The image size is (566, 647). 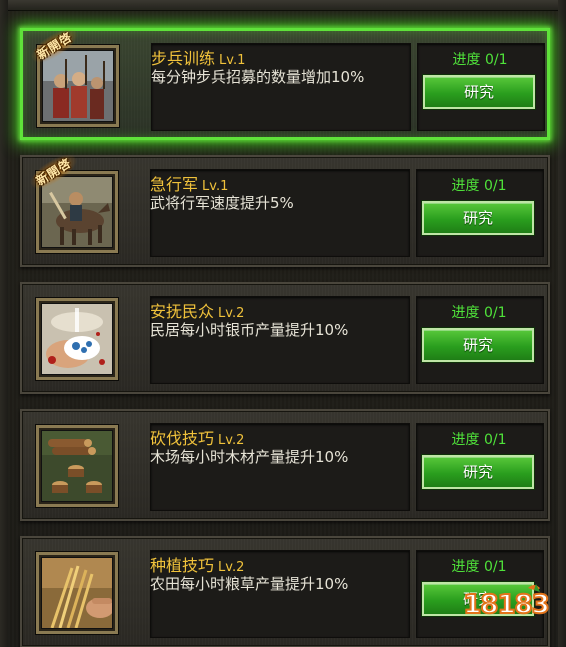 I want to click on lumber-stumps-icon, so click(x=77, y=466).